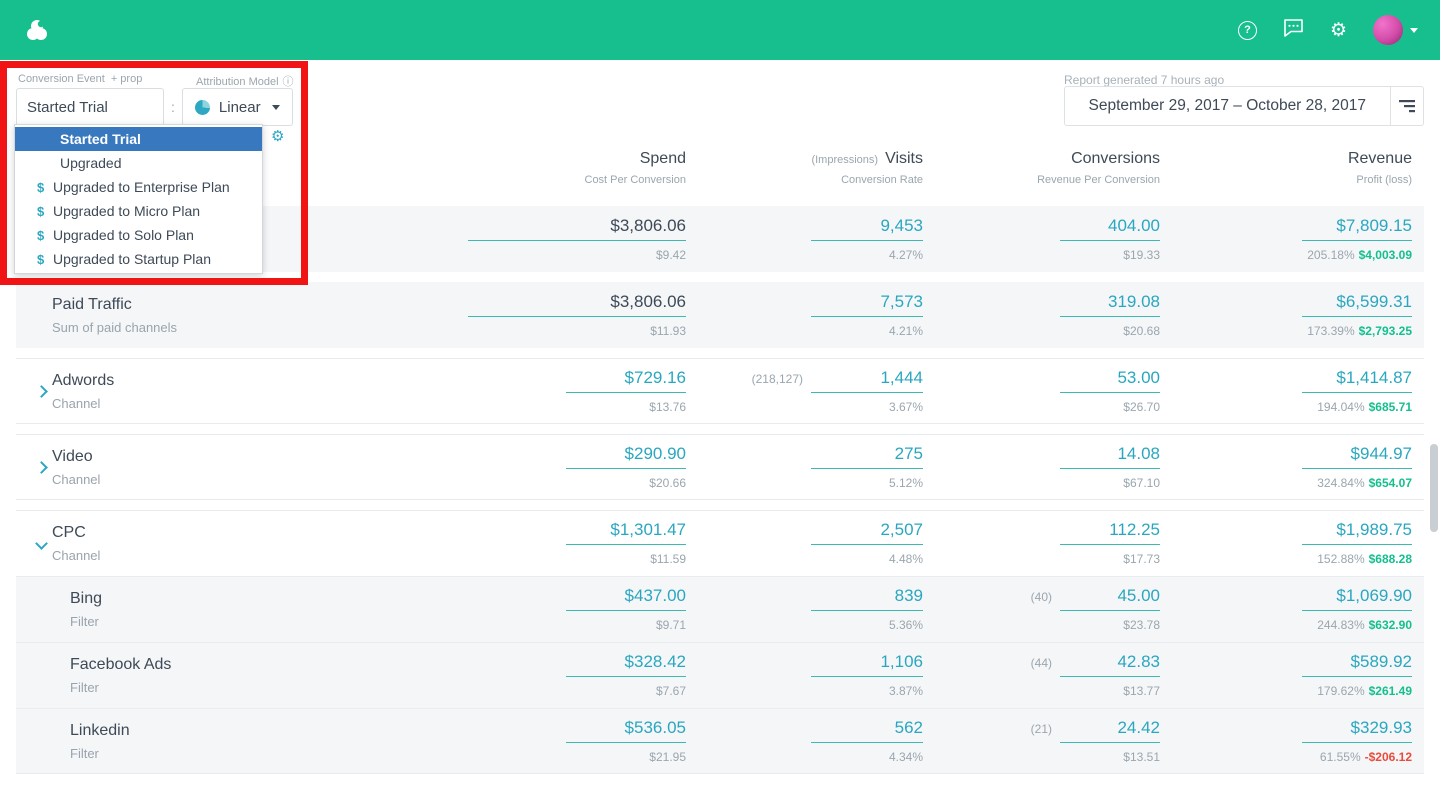 The width and height of the screenshot is (1440, 789). What do you see at coordinates (670, 254) in the screenshot?
I see `cost-per-conversion: $9.42` at bounding box center [670, 254].